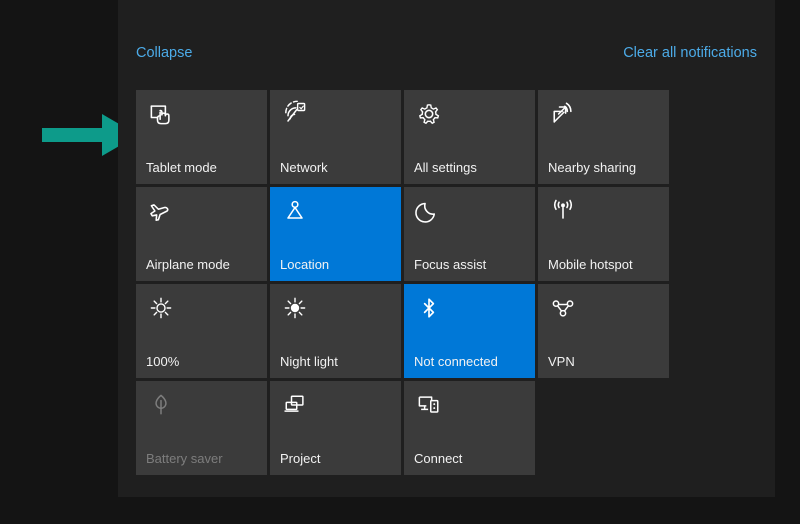  What do you see at coordinates (295, 405) in the screenshot?
I see `project-screens-icon` at bounding box center [295, 405].